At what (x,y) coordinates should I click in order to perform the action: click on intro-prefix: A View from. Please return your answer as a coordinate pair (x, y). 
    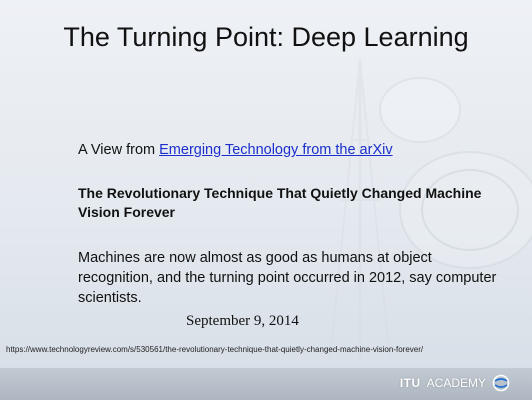
    Looking at the image, I should click on (119, 150).